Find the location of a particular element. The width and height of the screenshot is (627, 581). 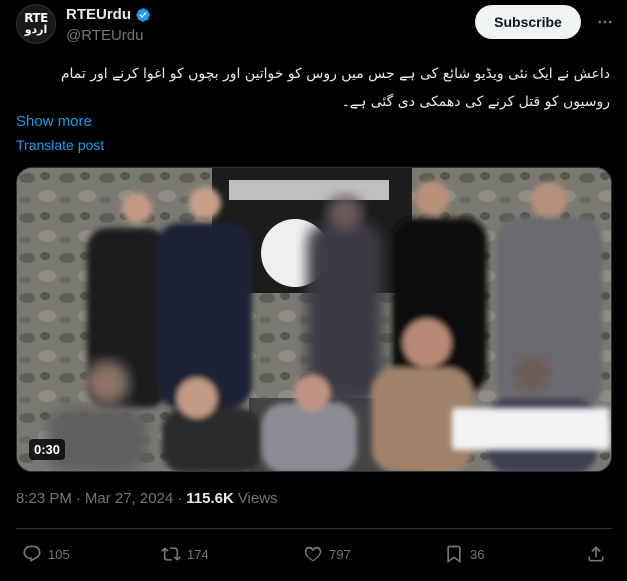

bookmark-count: 36 is located at coordinates (477, 554).